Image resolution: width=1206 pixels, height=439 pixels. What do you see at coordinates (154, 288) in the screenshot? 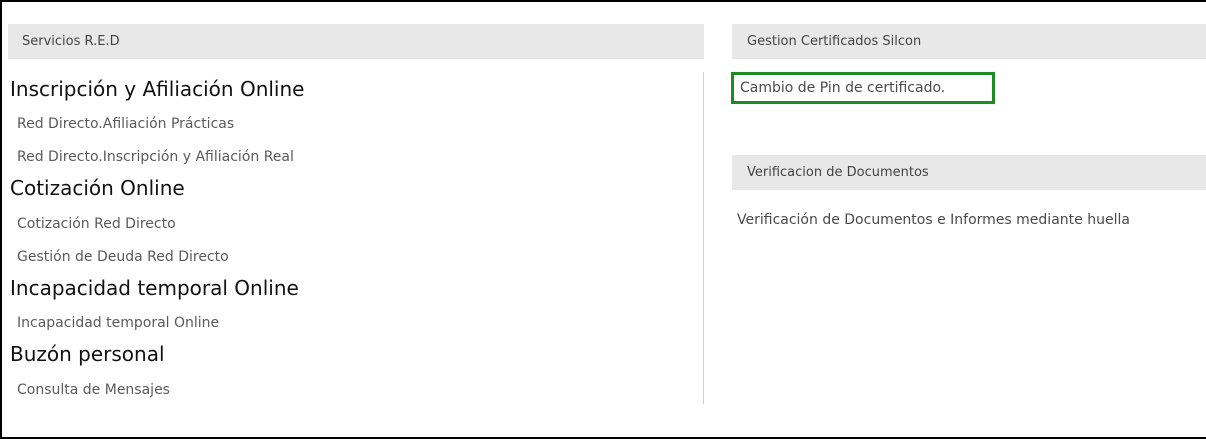
I see `section-title-incapacidad: Incapacidad temporal Online` at bounding box center [154, 288].